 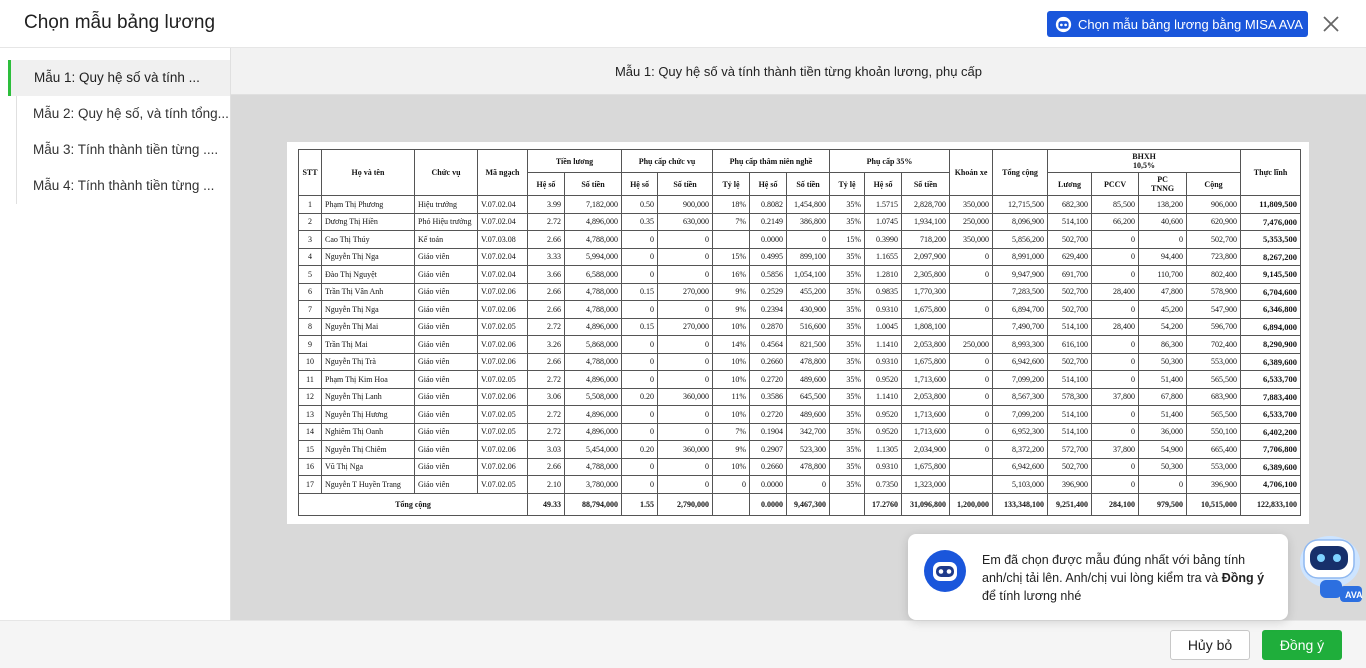 I want to click on table-cell: Nguyễn Thị Chiêm, so click(x=368, y=449).